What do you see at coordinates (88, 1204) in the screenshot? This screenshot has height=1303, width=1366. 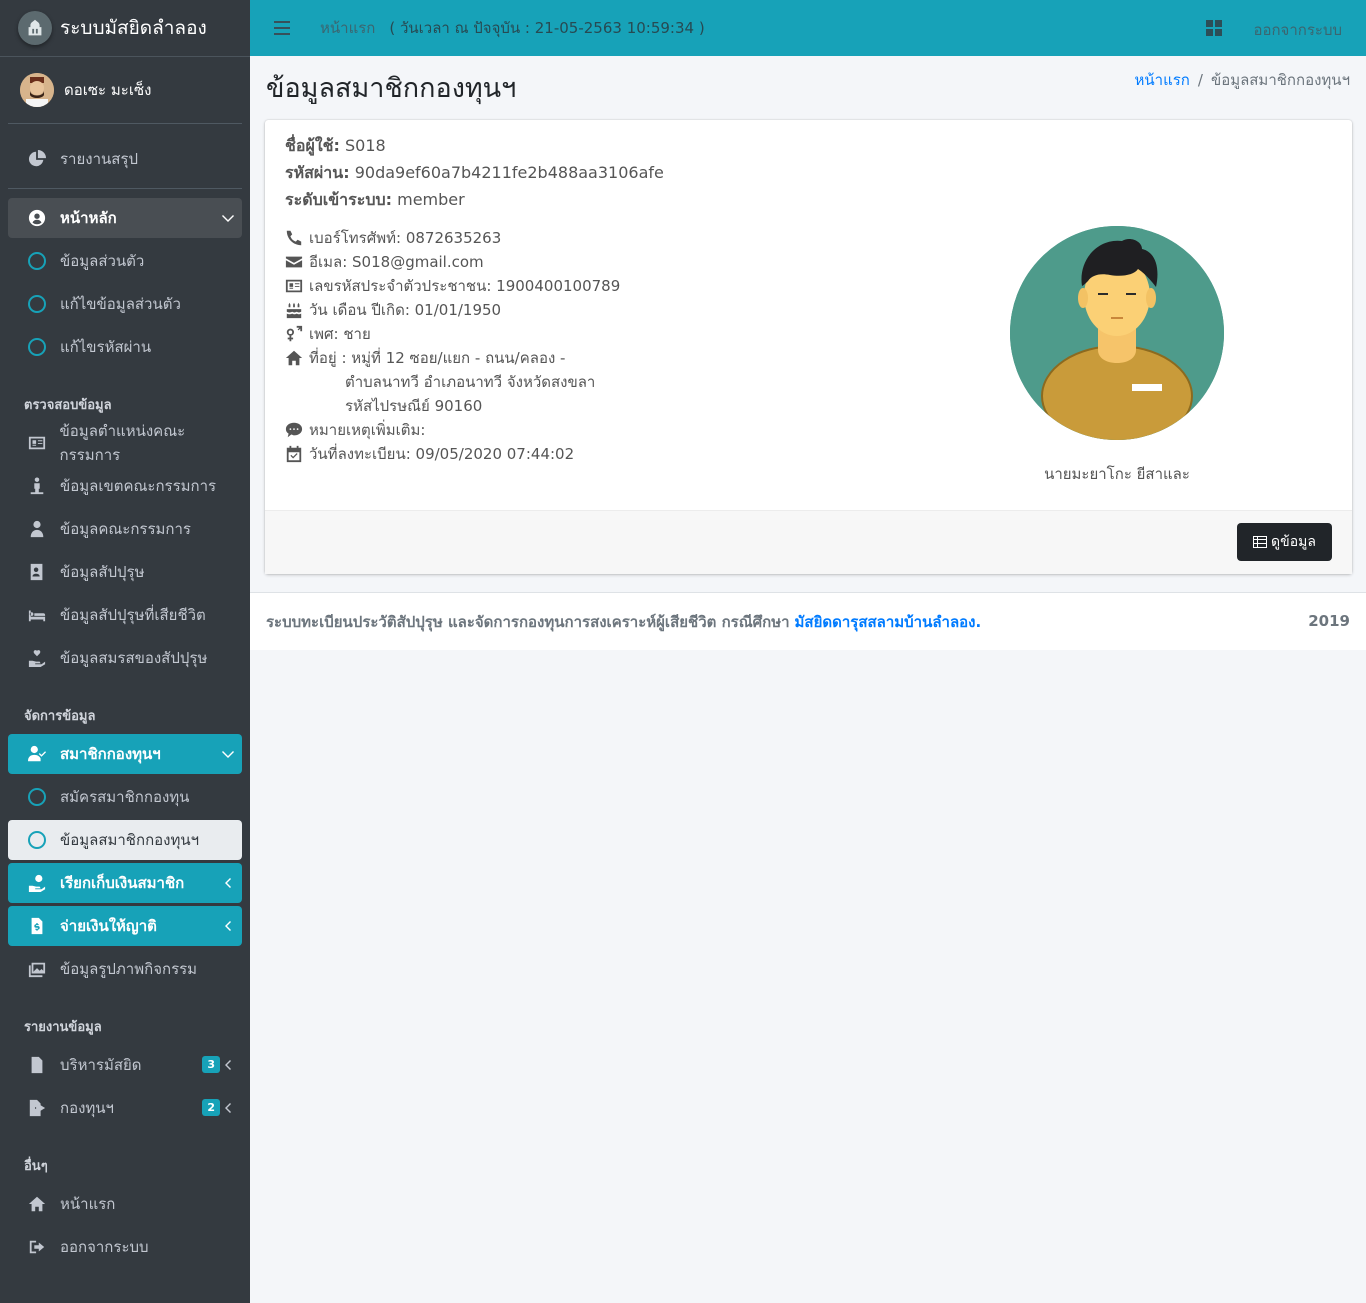 I see `sidebar-item-label: หน้าแรก` at bounding box center [88, 1204].